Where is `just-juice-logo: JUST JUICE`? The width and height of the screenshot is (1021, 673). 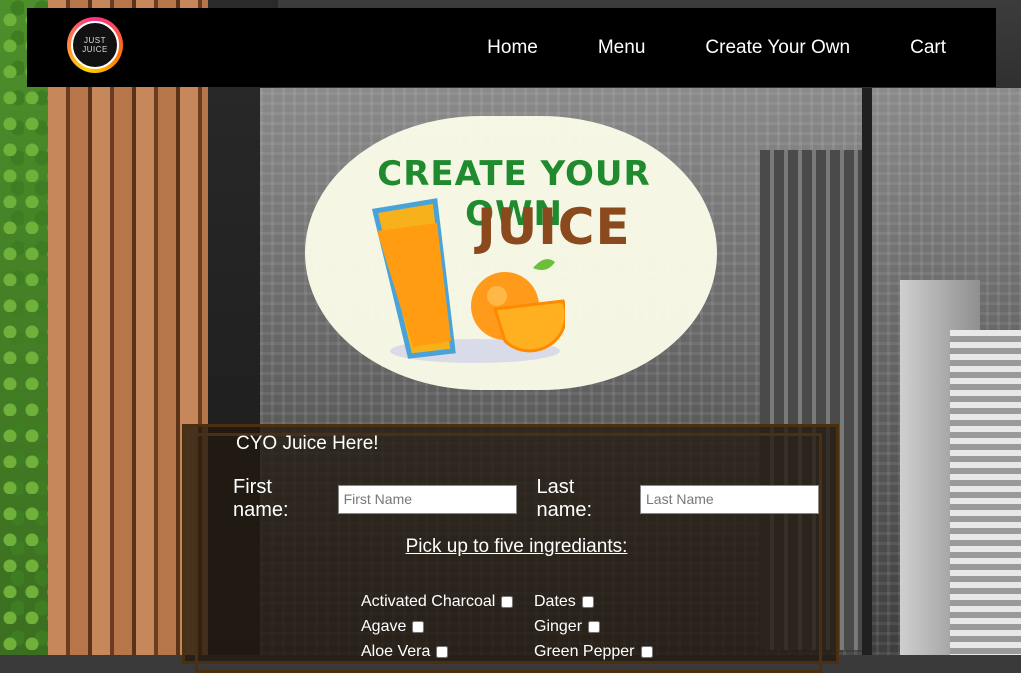
just-juice-logo: JUST JUICE is located at coordinates (95, 45).